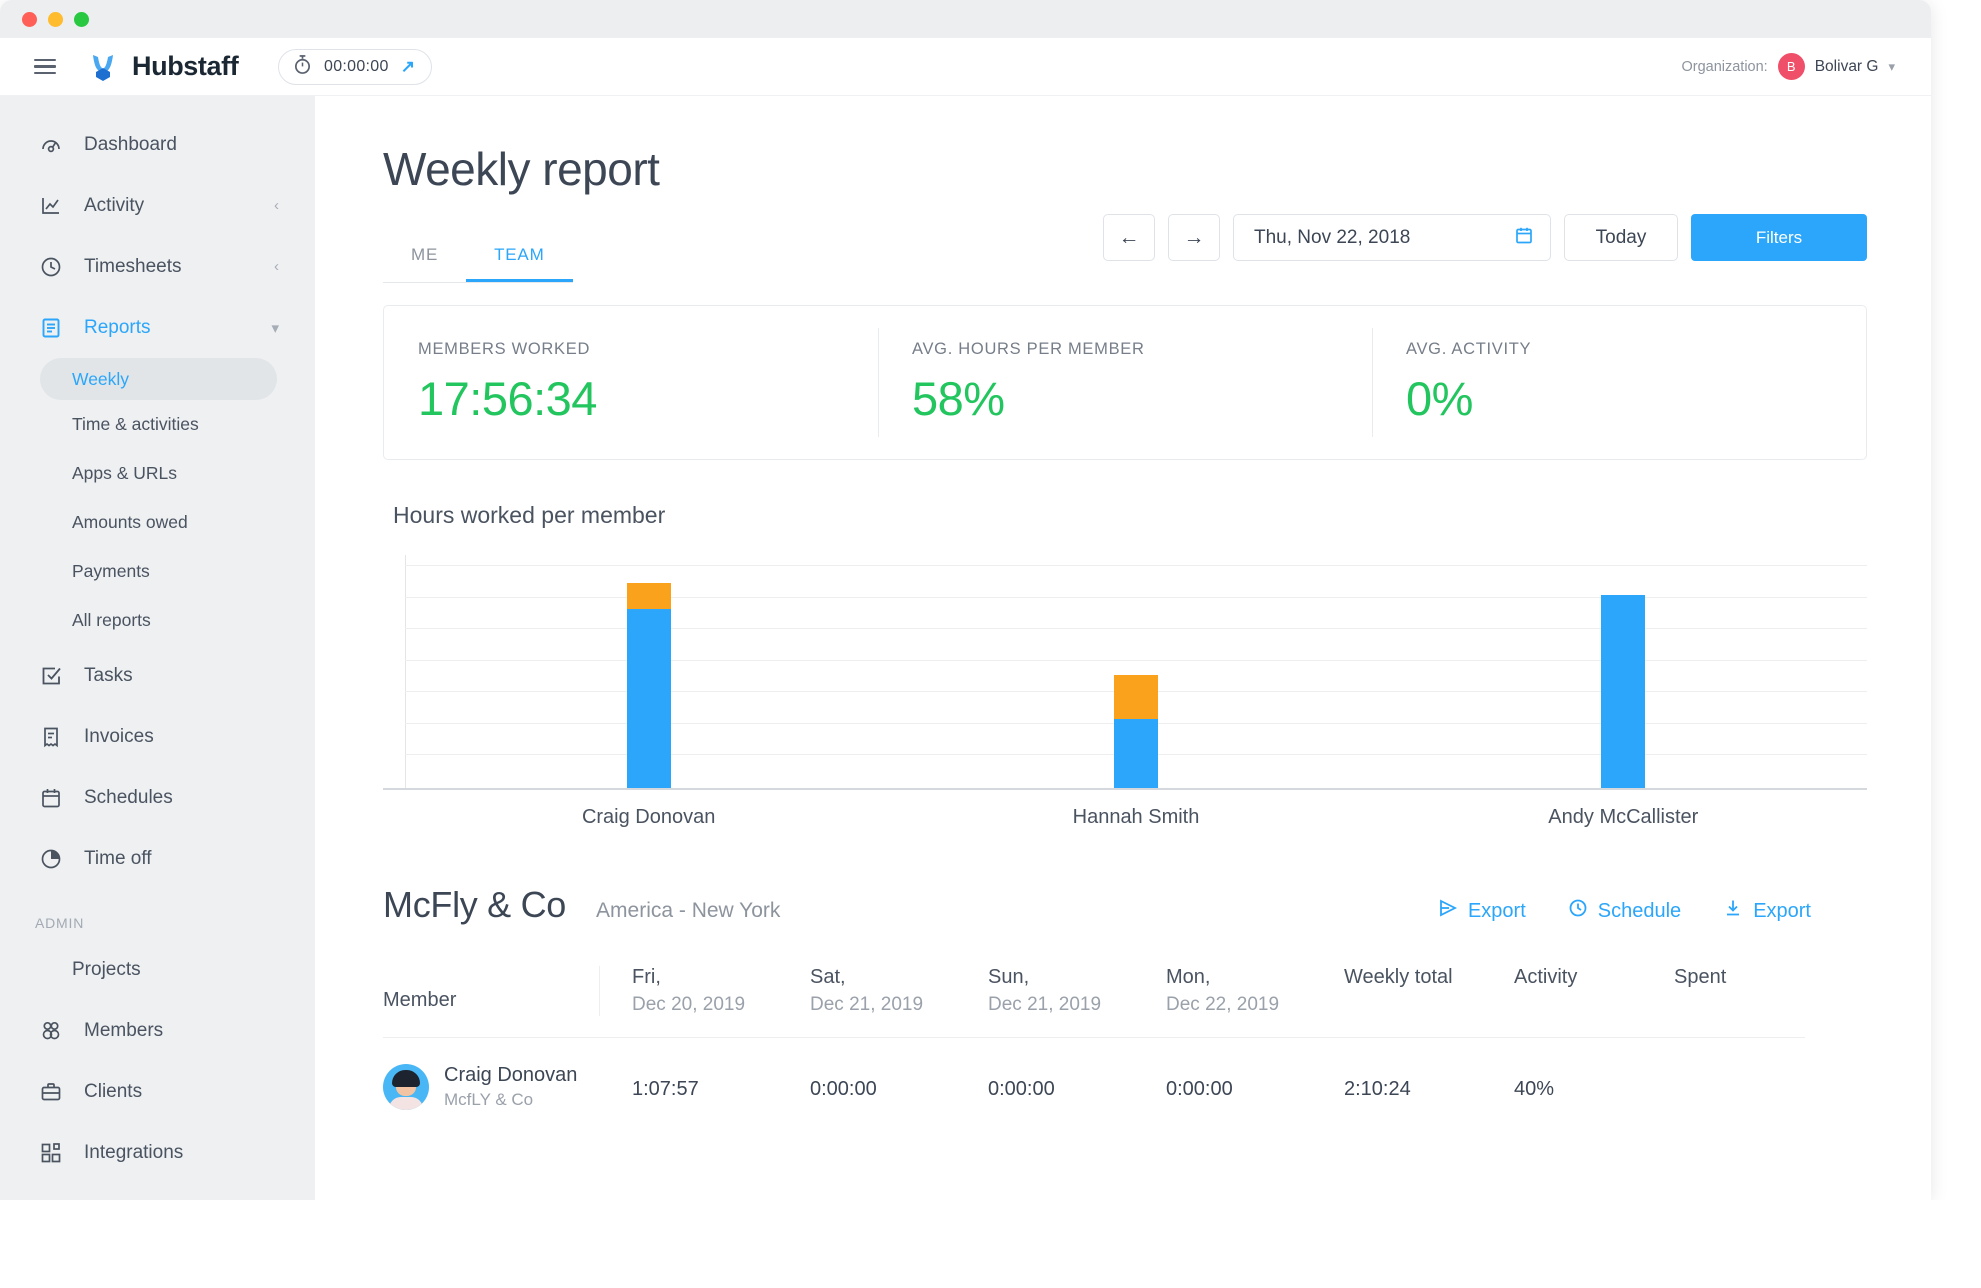 The width and height of the screenshot is (1981, 1288). Describe the element at coordinates (157, 1152) in the screenshot. I see `sidebar-item-integrations: Integrations` at that location.